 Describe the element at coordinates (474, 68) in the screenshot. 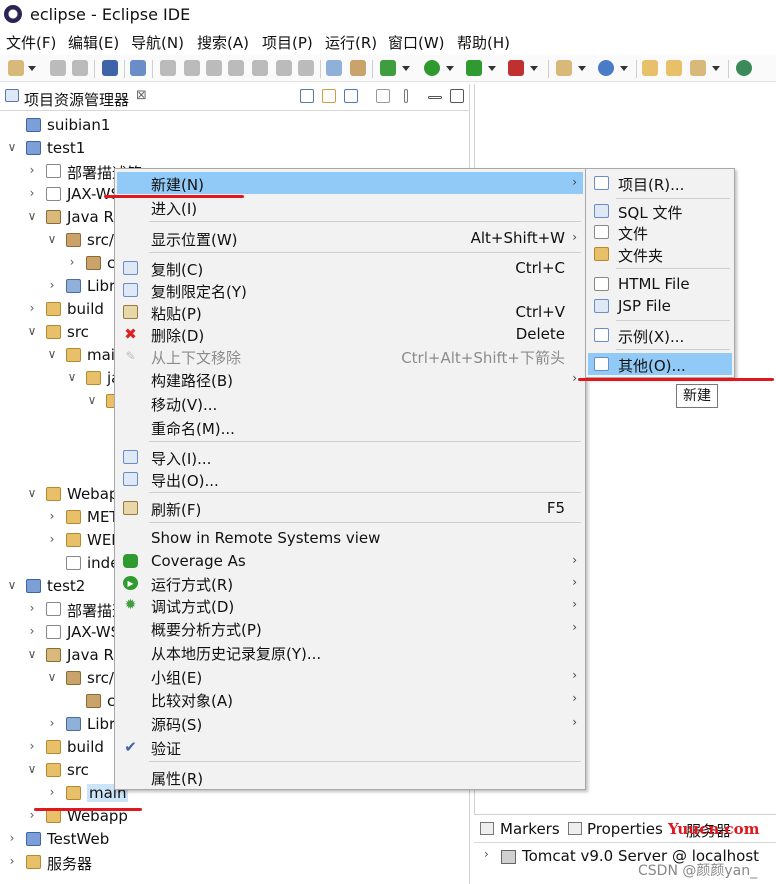

I see `coverage-icon` at that location.